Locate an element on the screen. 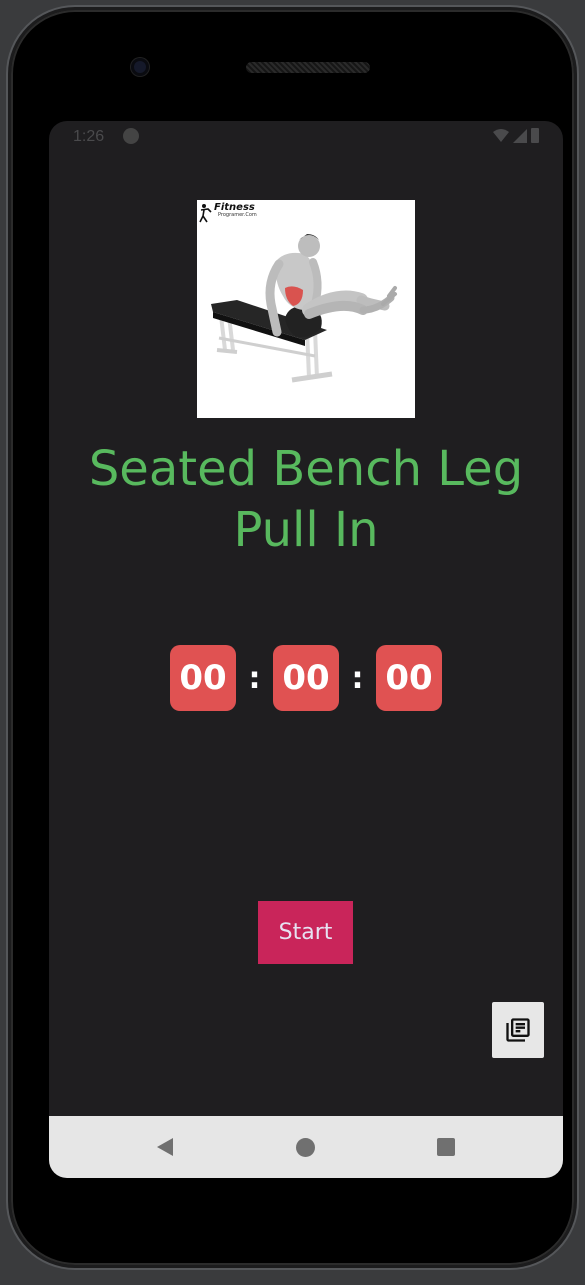 This screenshot has height=1285, width=585. timer-hours: 00 is located at coordinates (203, 678).